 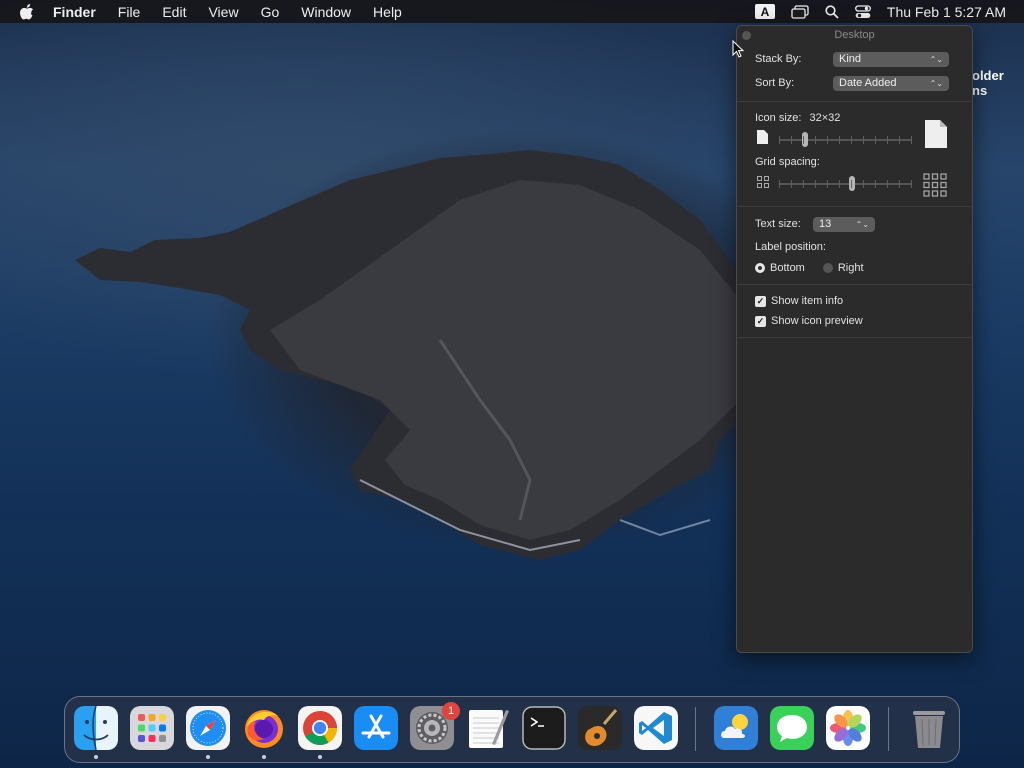 I want to click on menu-edit: Edit, so click(x=174, y=12).